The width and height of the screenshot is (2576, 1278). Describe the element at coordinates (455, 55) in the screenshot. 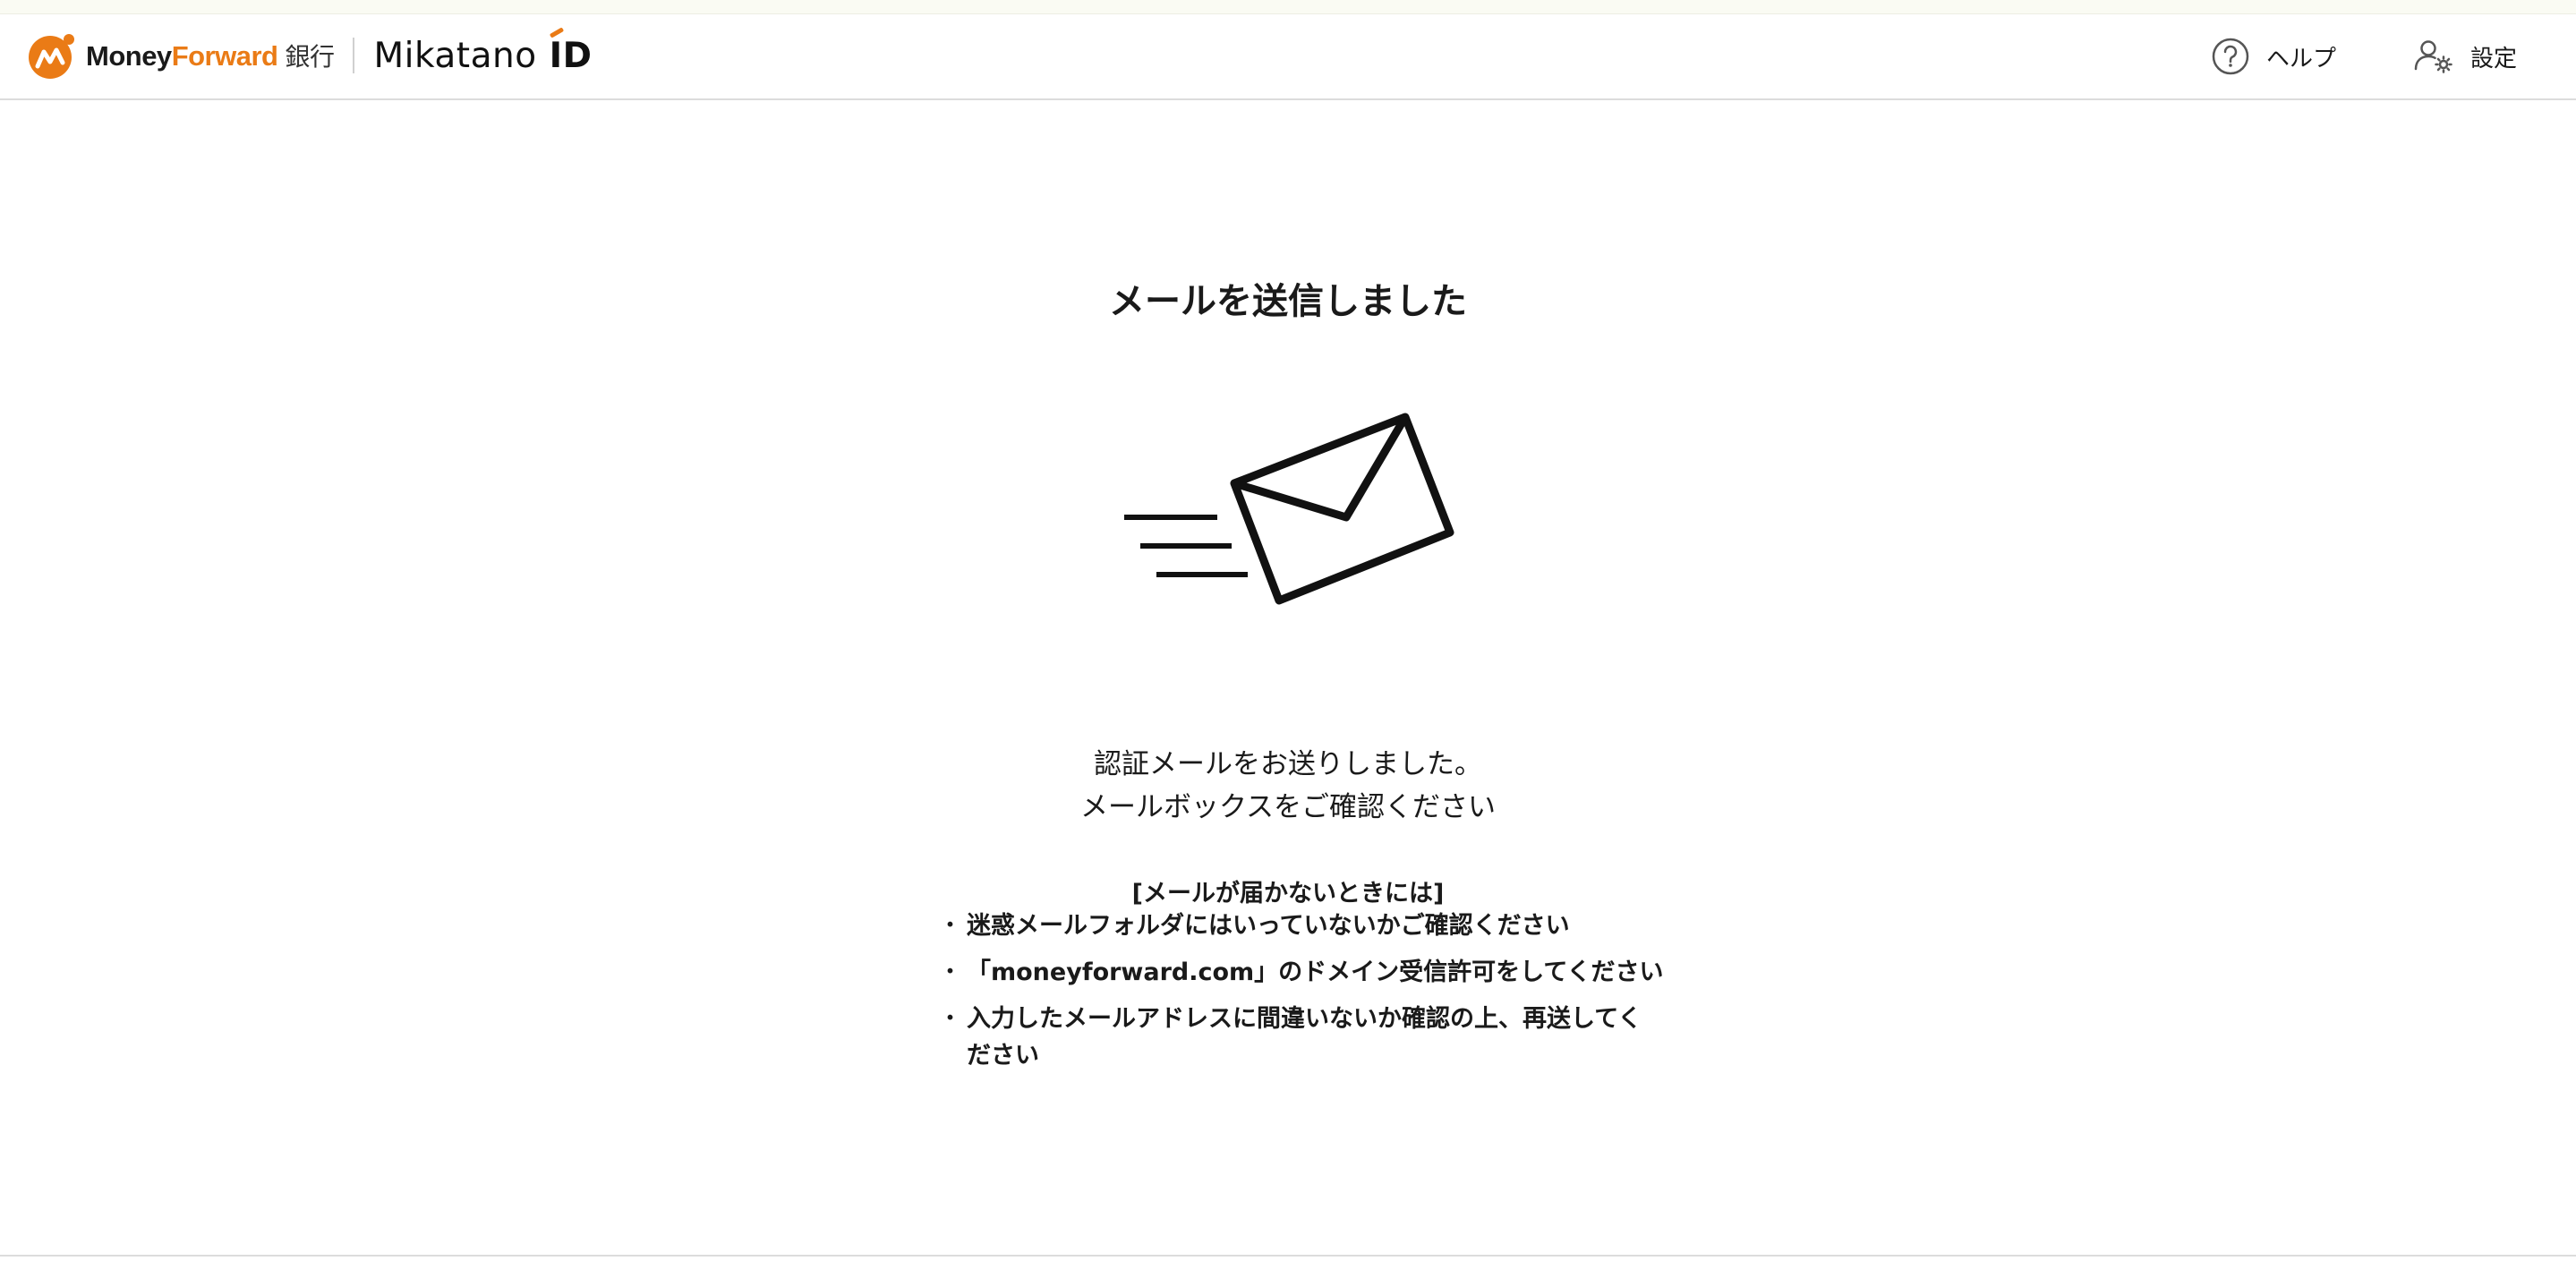

I see `brand-product: Mikatano` at that location.